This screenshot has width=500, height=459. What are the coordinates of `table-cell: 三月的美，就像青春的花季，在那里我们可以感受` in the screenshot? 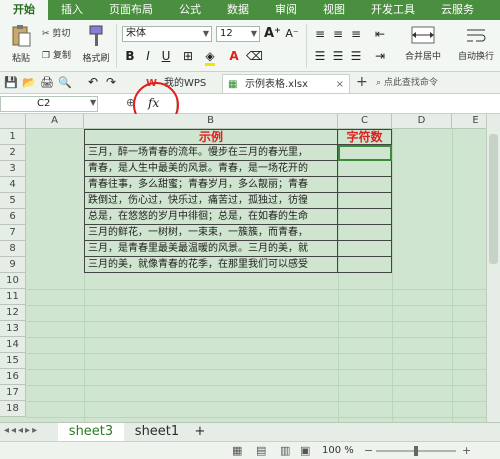 It's located at (211, 265).